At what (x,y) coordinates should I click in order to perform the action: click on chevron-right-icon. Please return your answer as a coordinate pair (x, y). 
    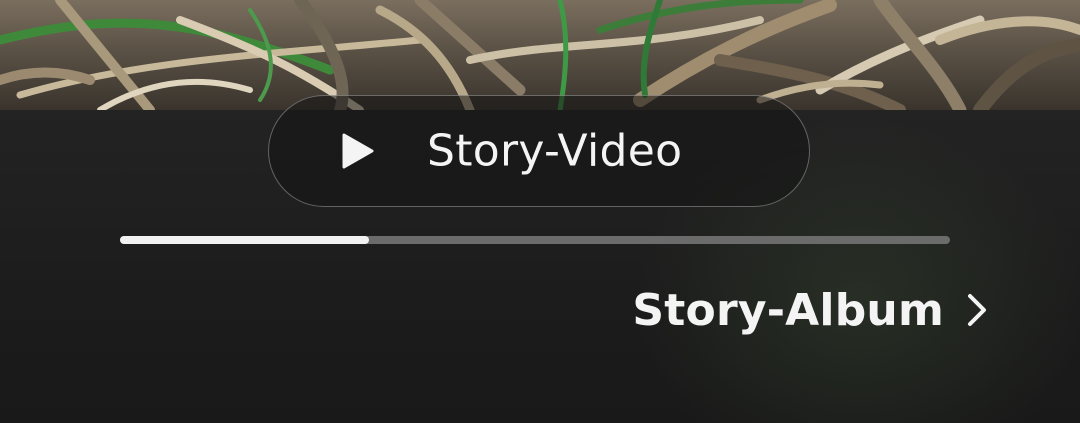
    Looking at the image, I should click on (977, 310).